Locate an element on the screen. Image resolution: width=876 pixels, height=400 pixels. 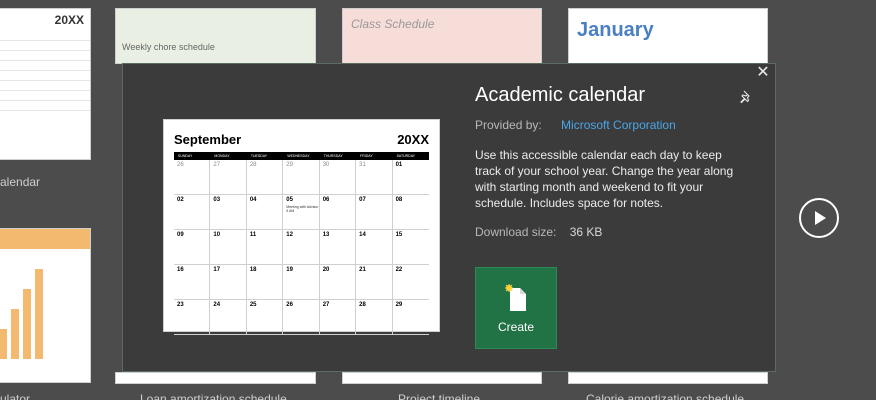
calendar-day-cell: 03 is located at coordinates (228, 212).